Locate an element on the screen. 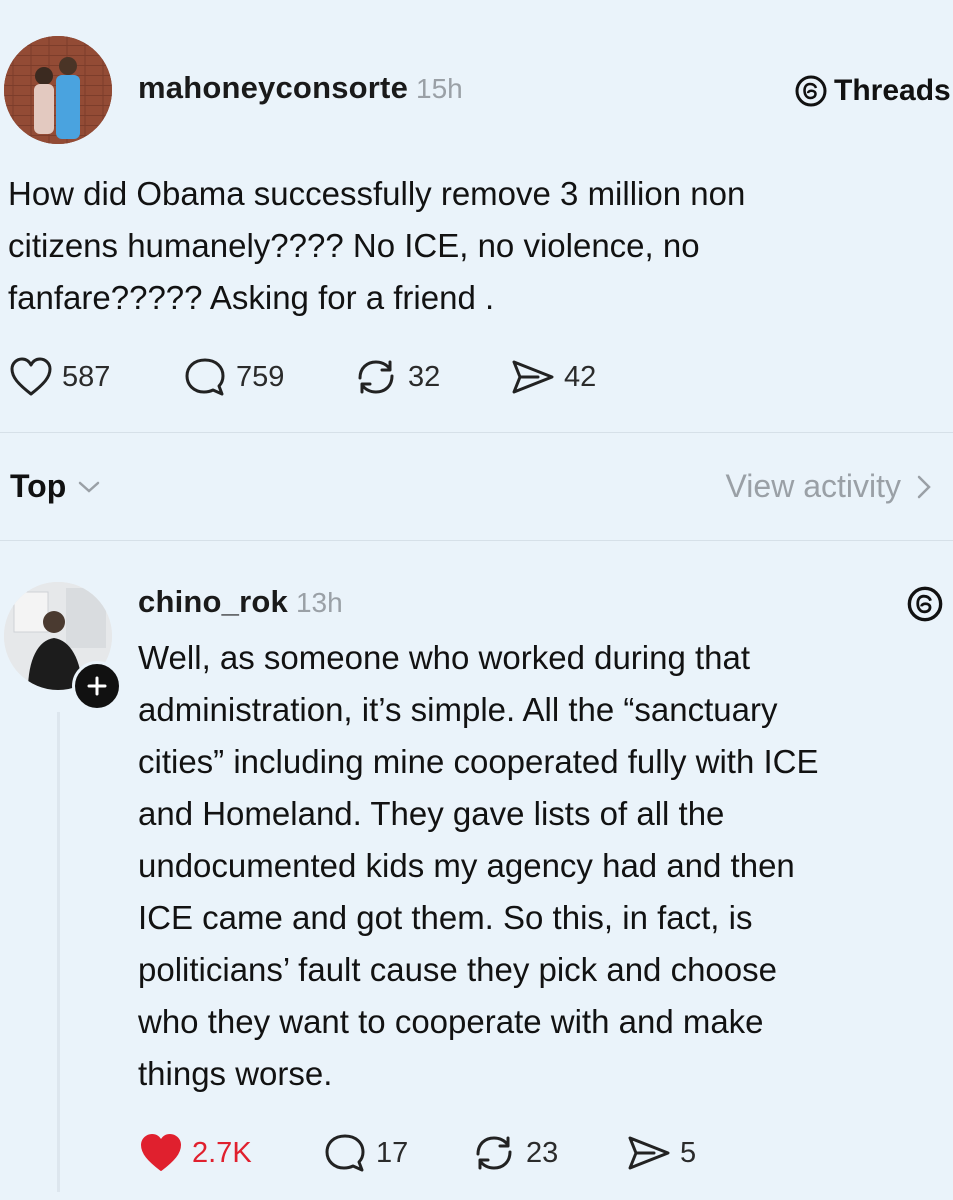  post-timestamp: 15h is located at coordinates (439, 88).